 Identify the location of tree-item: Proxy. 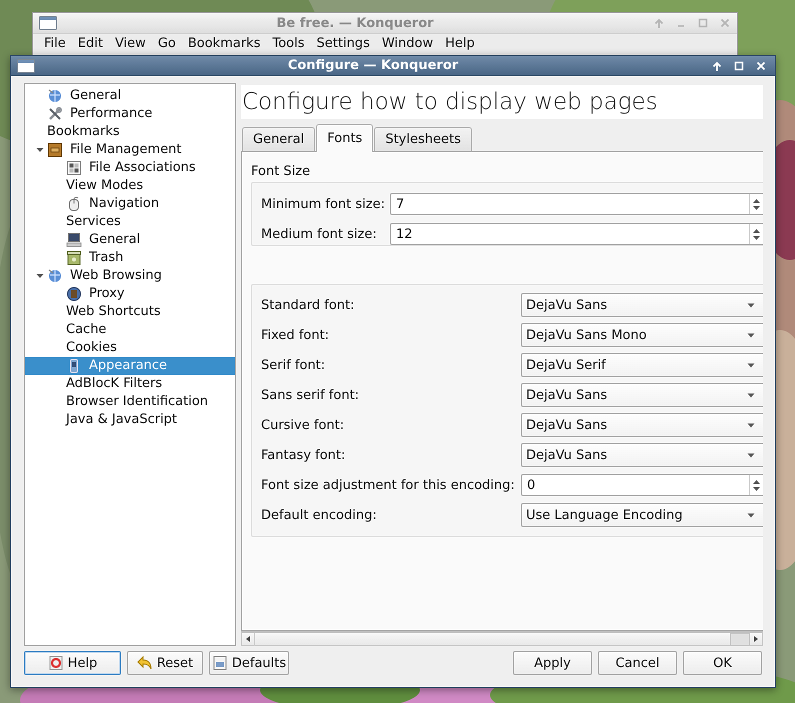
(130, 294).